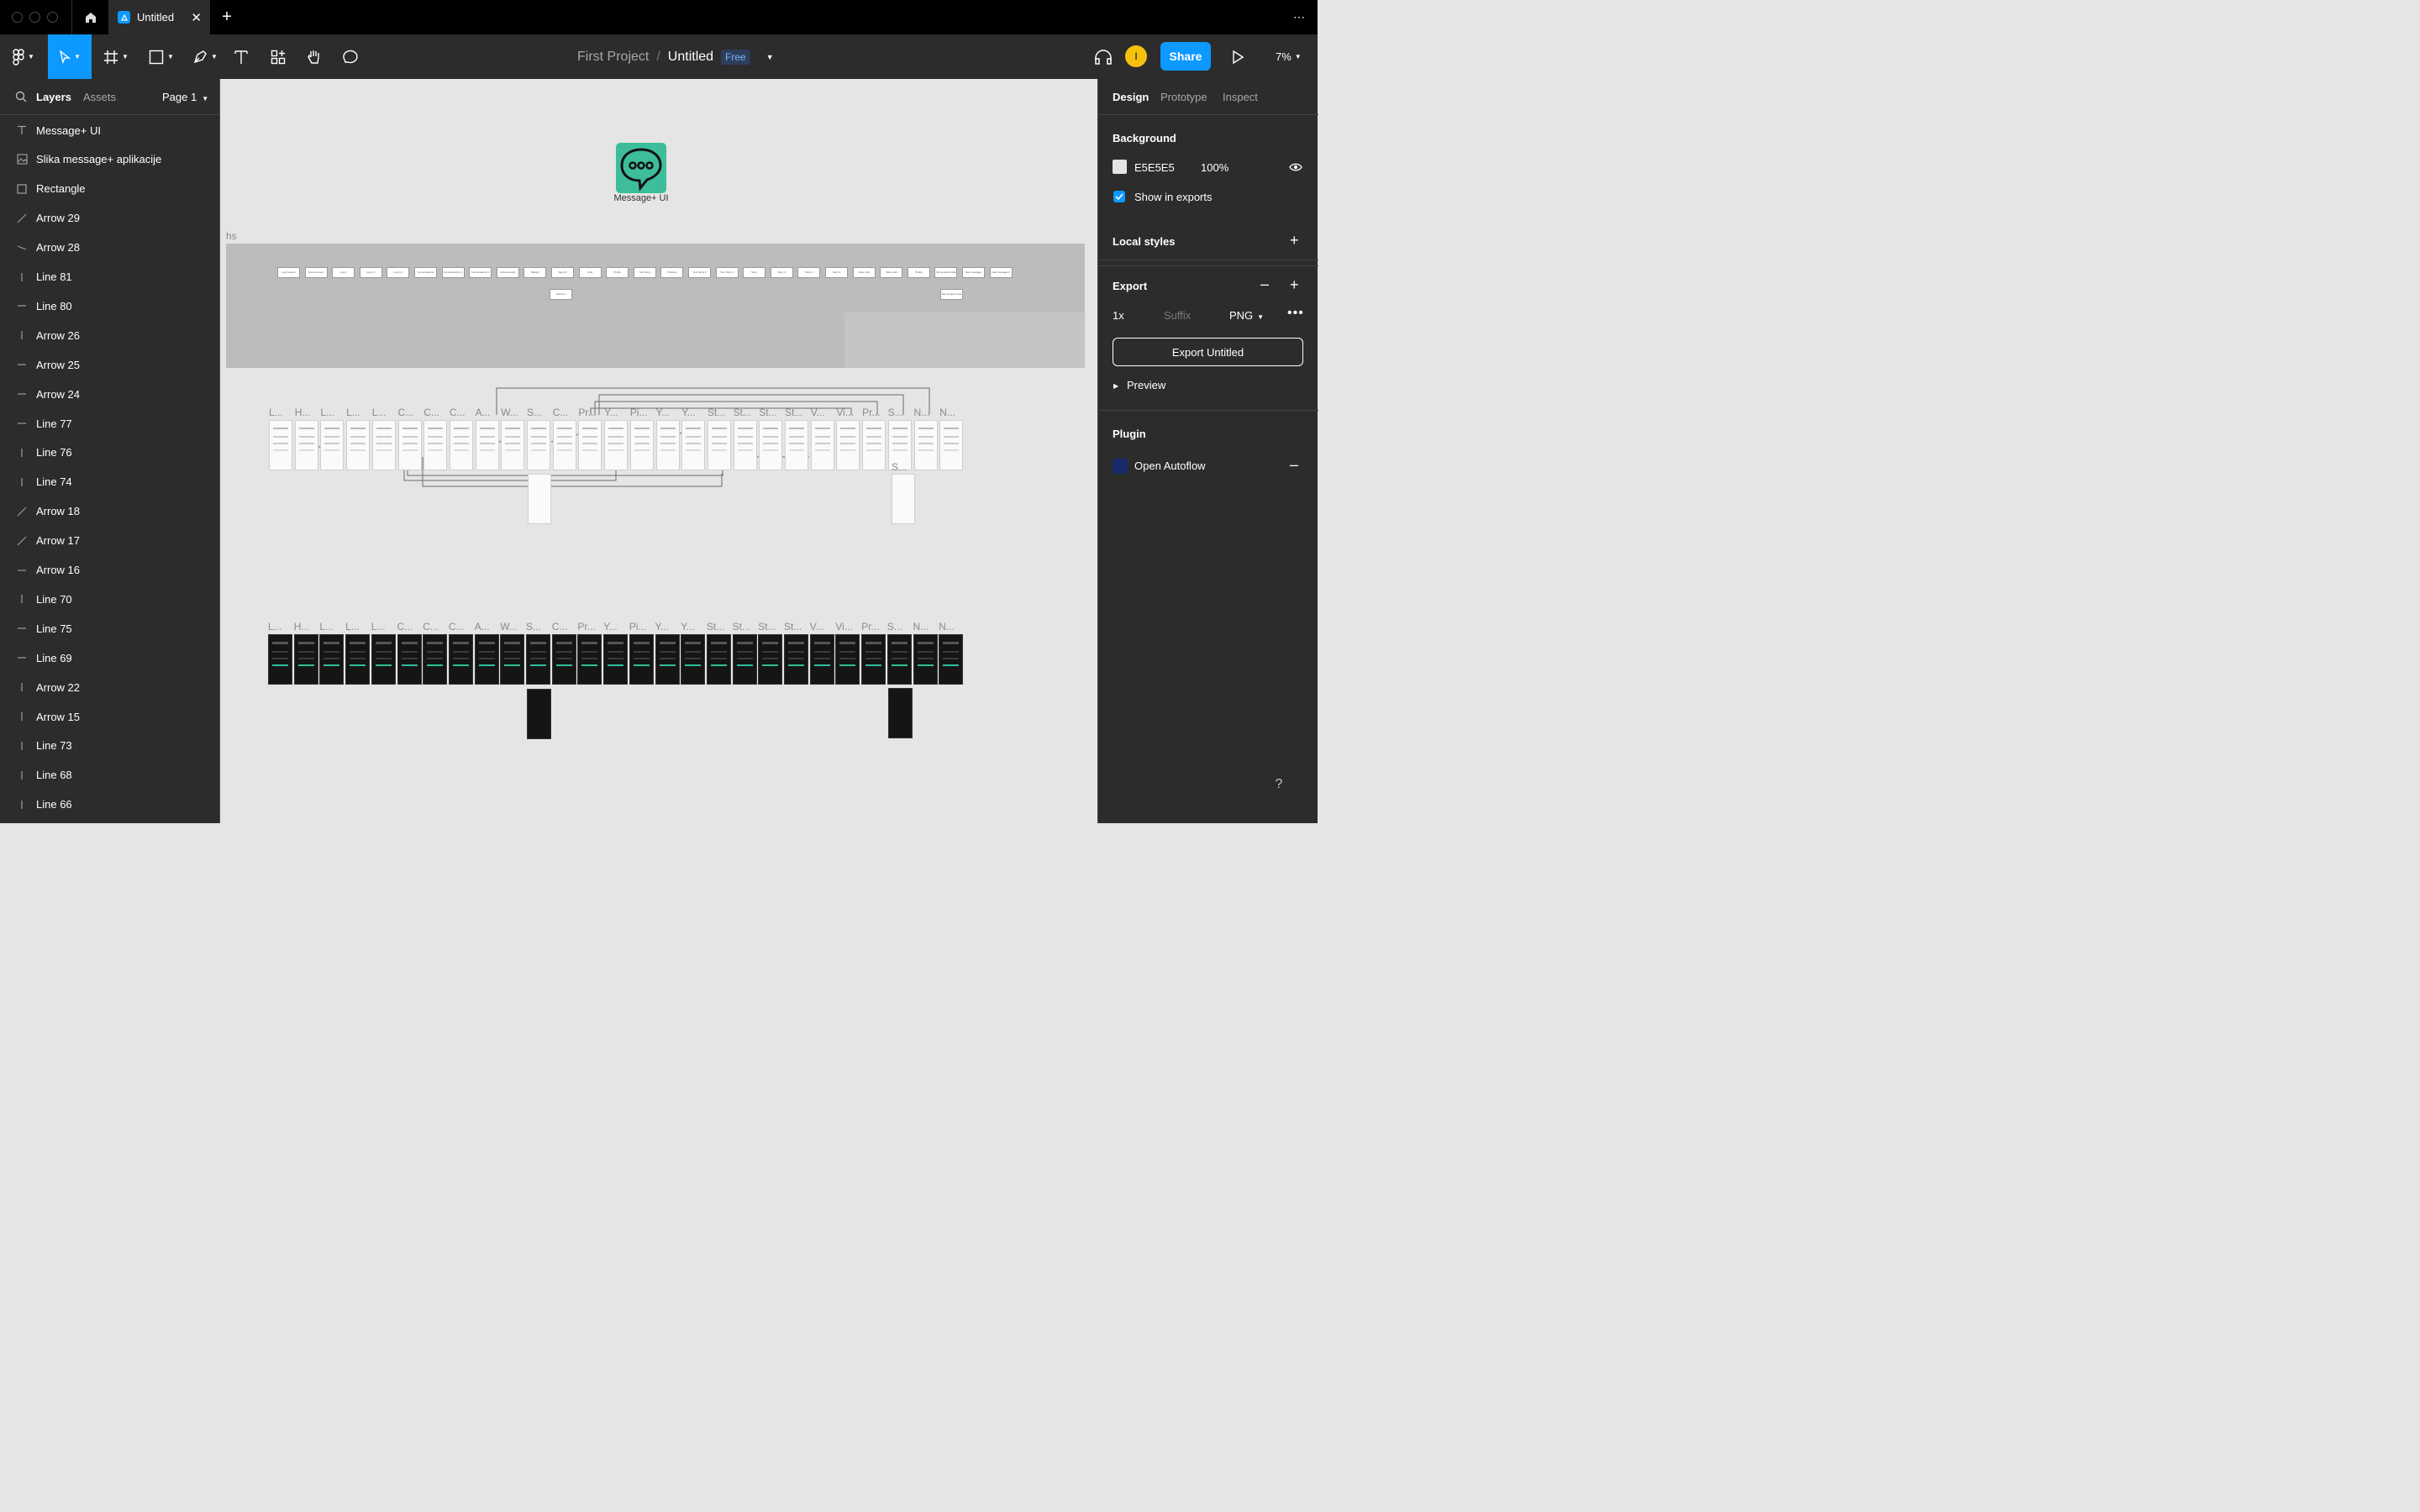 The width and height of the screenshot is (2420, 1512). What do you see at coordinates (1214, 167) in the screenshot?
I see `background-opacity-input: 100%` at bounding box center [1214, 167].